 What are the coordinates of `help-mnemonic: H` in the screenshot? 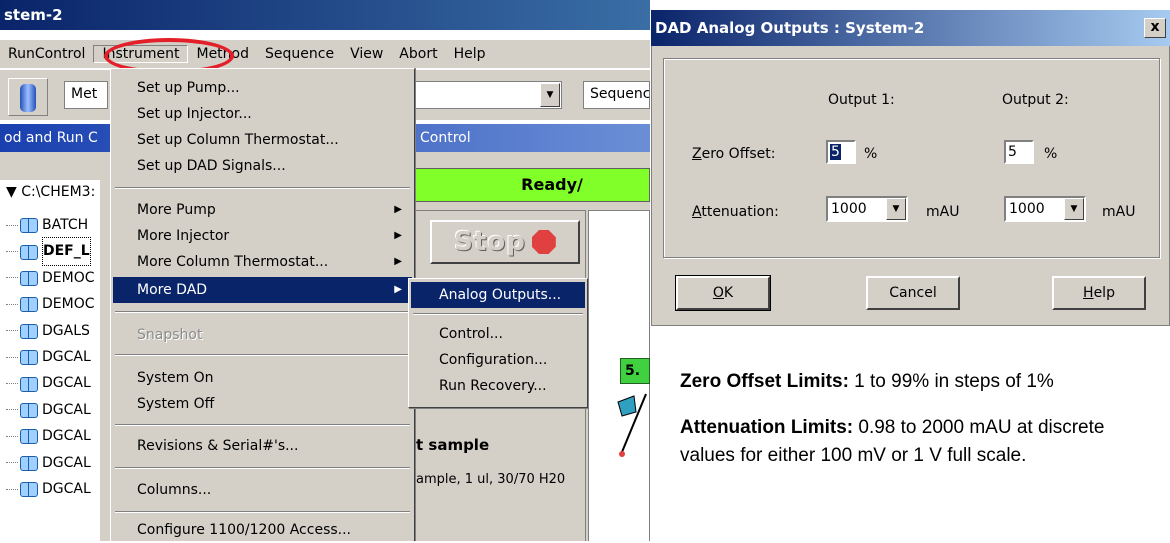 It's located at (1088, 293).